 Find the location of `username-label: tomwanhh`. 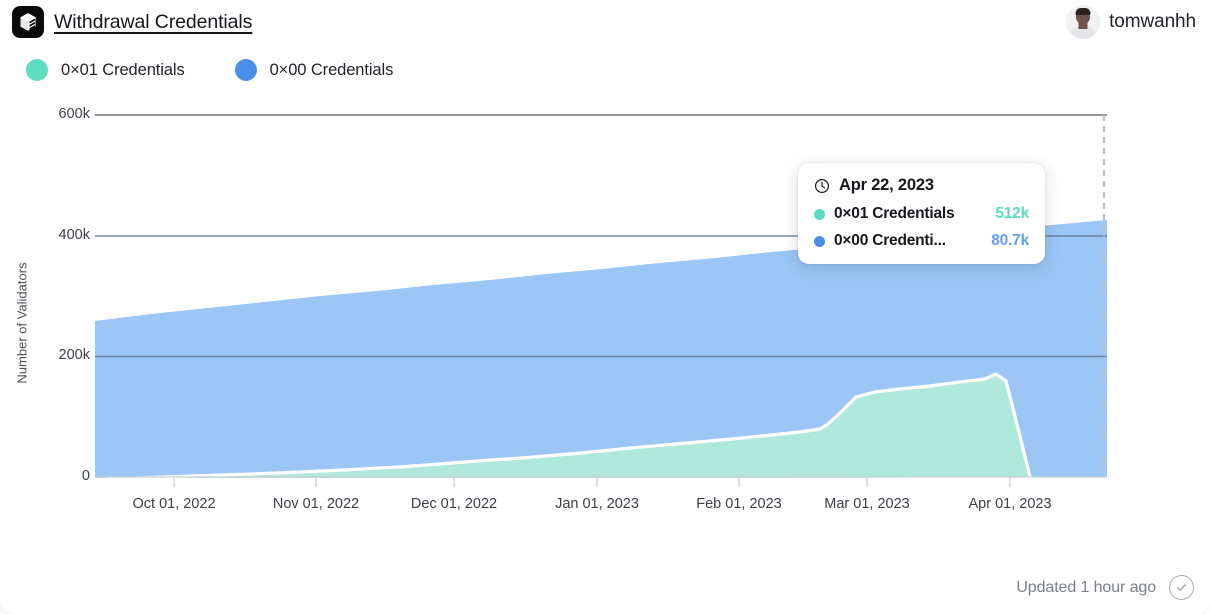

username-label: tomwanhh is located at coordinates (1152, 21).